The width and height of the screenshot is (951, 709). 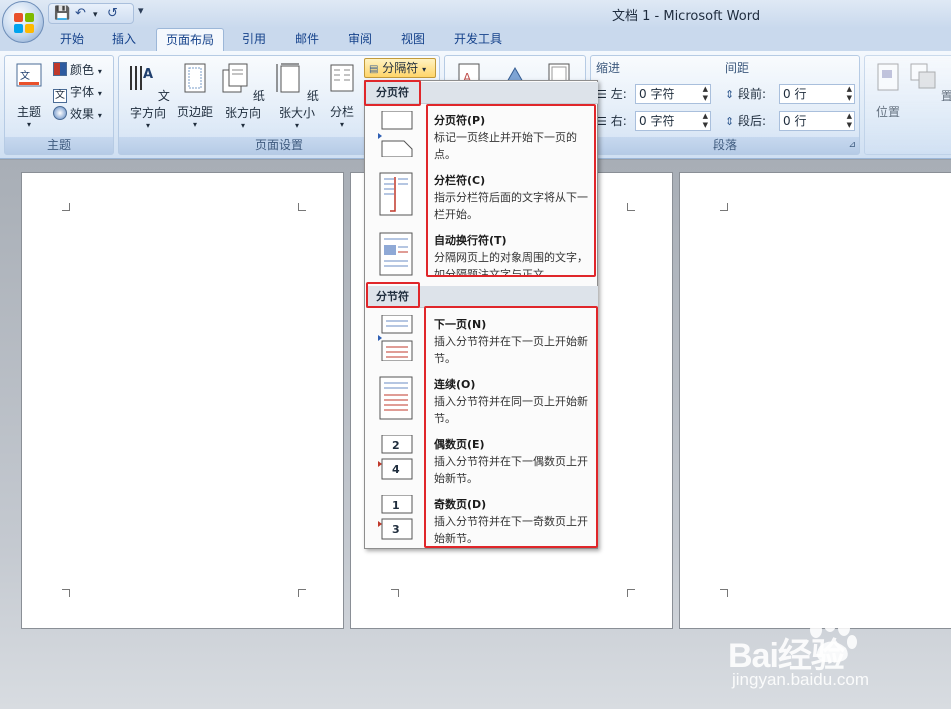 What do you see at coordinates (194, 112) in the screenshot?
I see `margins-label: 页边距` at bounding box center [194, 112].